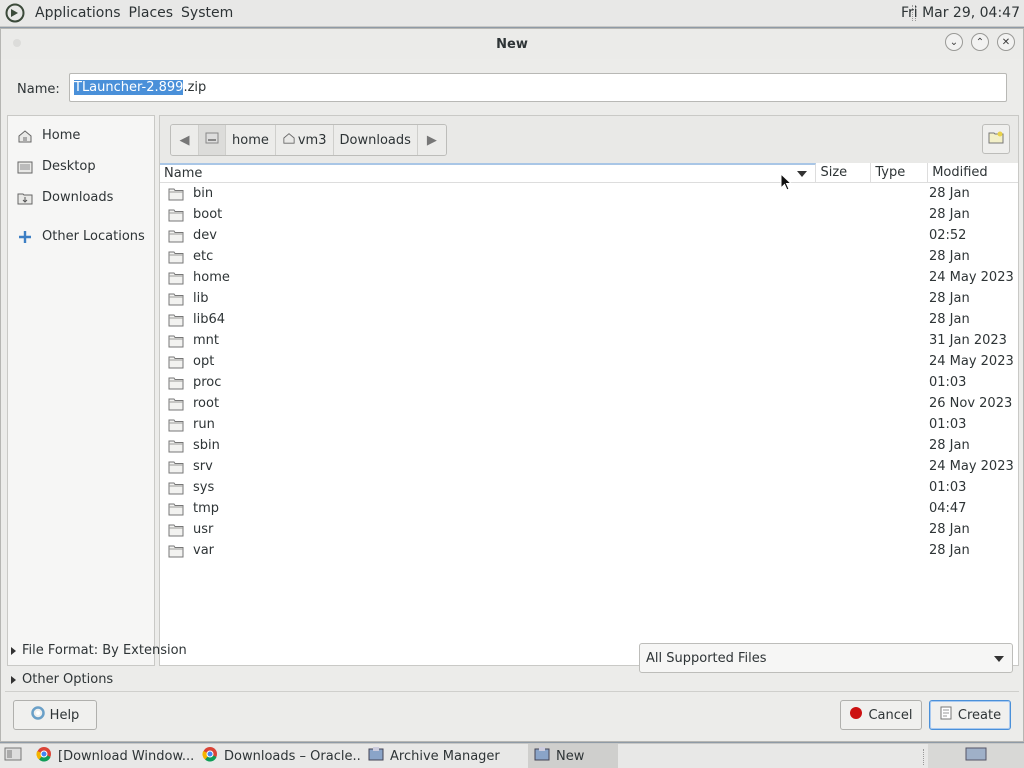  I want to click on column-label: Name, so click(183, 173).